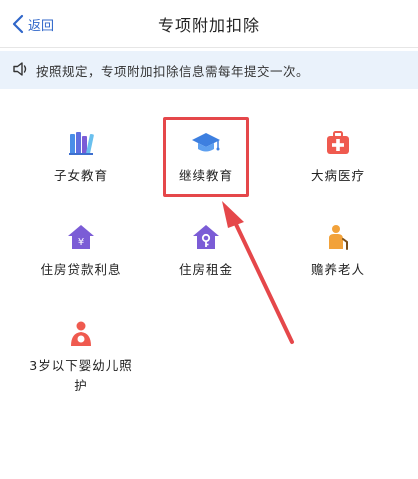 The width and height of the screenshot is (418, 479). What do you see at coordinates (205, 269) in the screenshot?
I see `item-label: 住房租金` at bounding box center [205, 269].